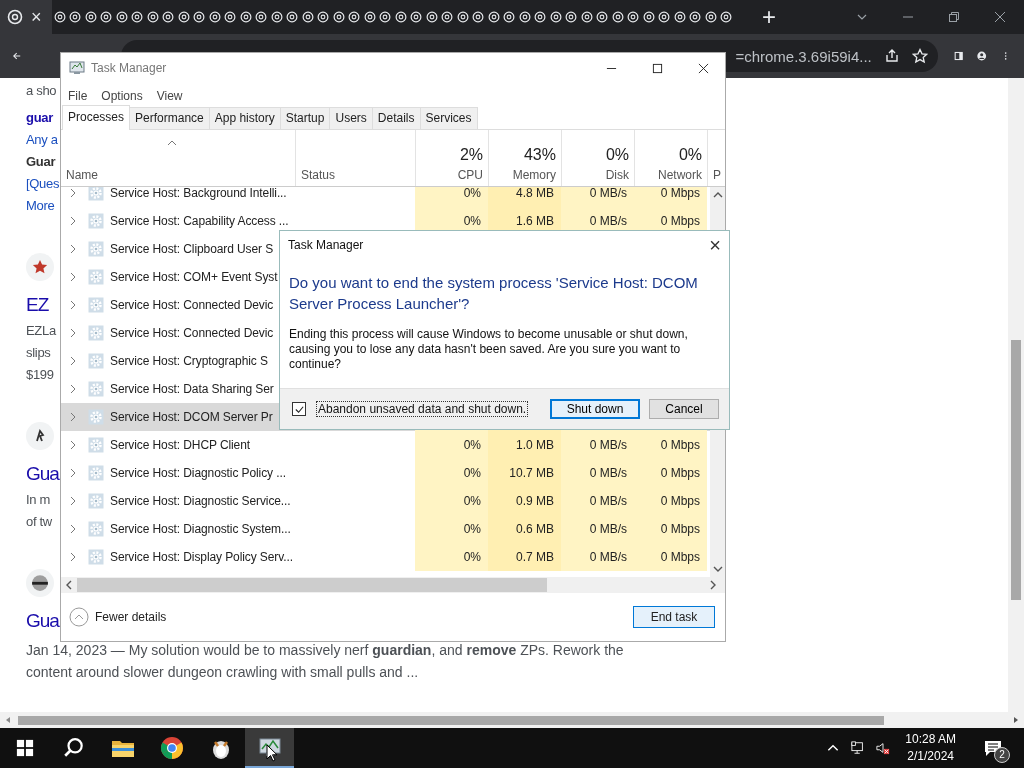 The image size is (1024, 768). Describe the element at coordinates (512, 720) in the screenshot. I see `page-horizontal-scrollbar` at that location.